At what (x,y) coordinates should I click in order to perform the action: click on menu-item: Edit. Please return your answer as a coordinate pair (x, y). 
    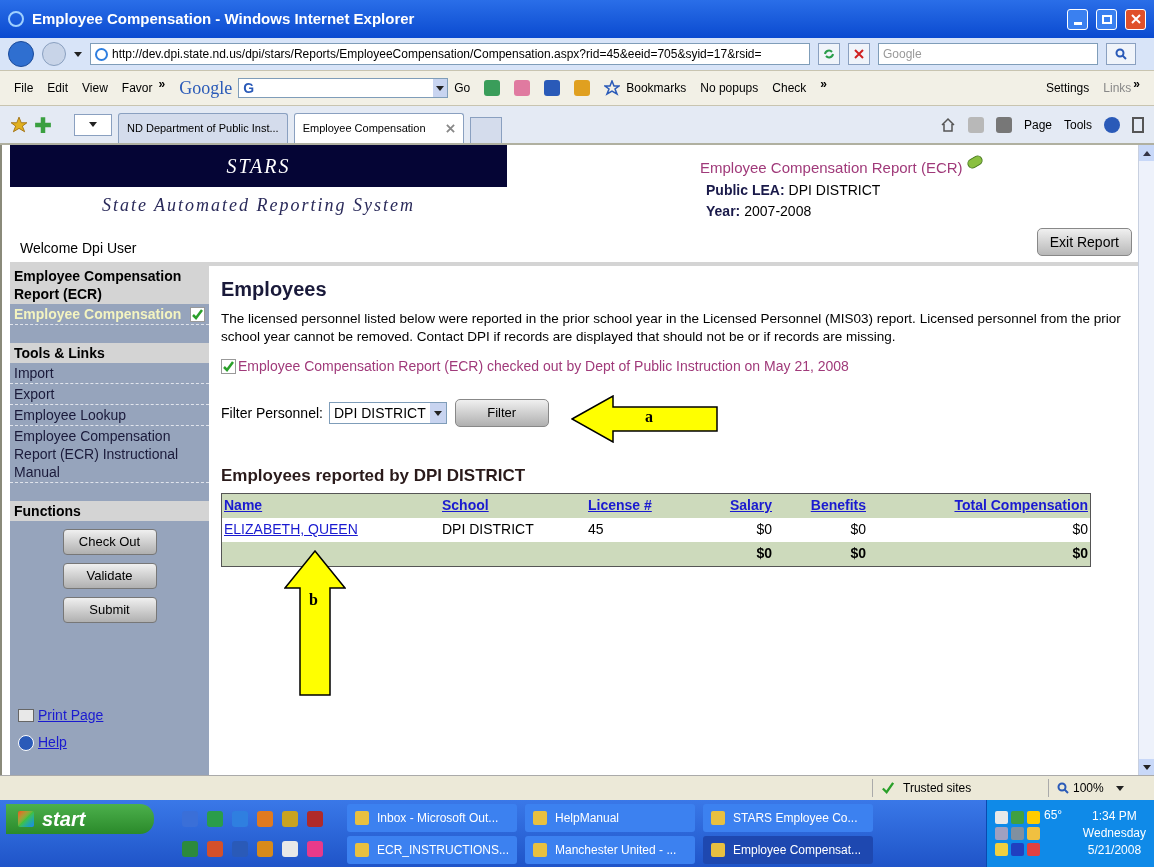
    Looking at the image, I should click on (58, 88).